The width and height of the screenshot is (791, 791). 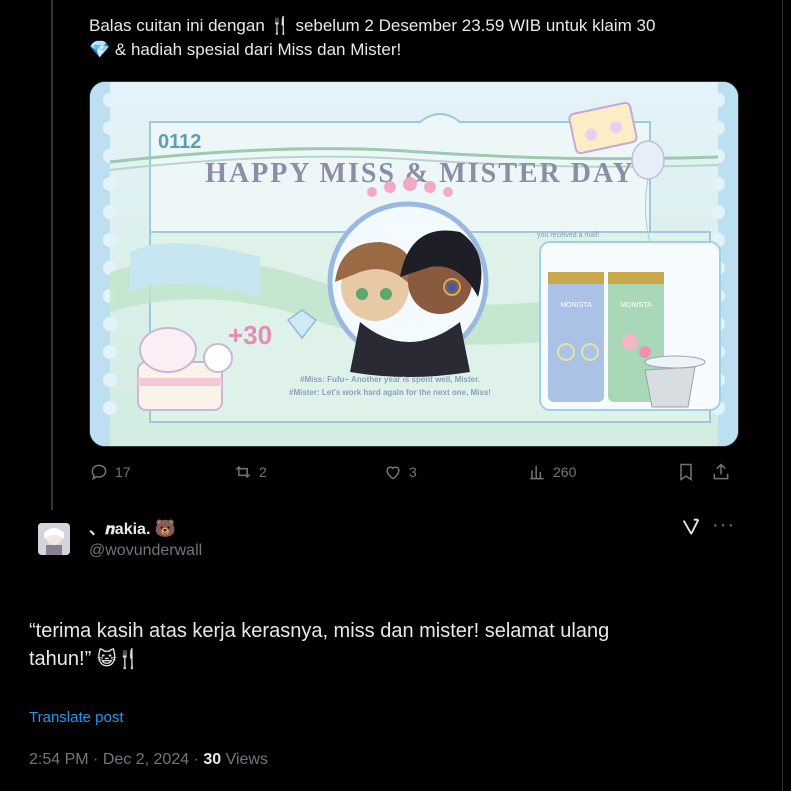 I want to click on avatar, so click(x=54, y=539).